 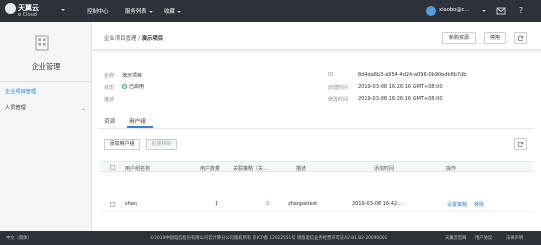 I want to click on tianyi-cloud-logo-icon, so click(x=10, y=8).